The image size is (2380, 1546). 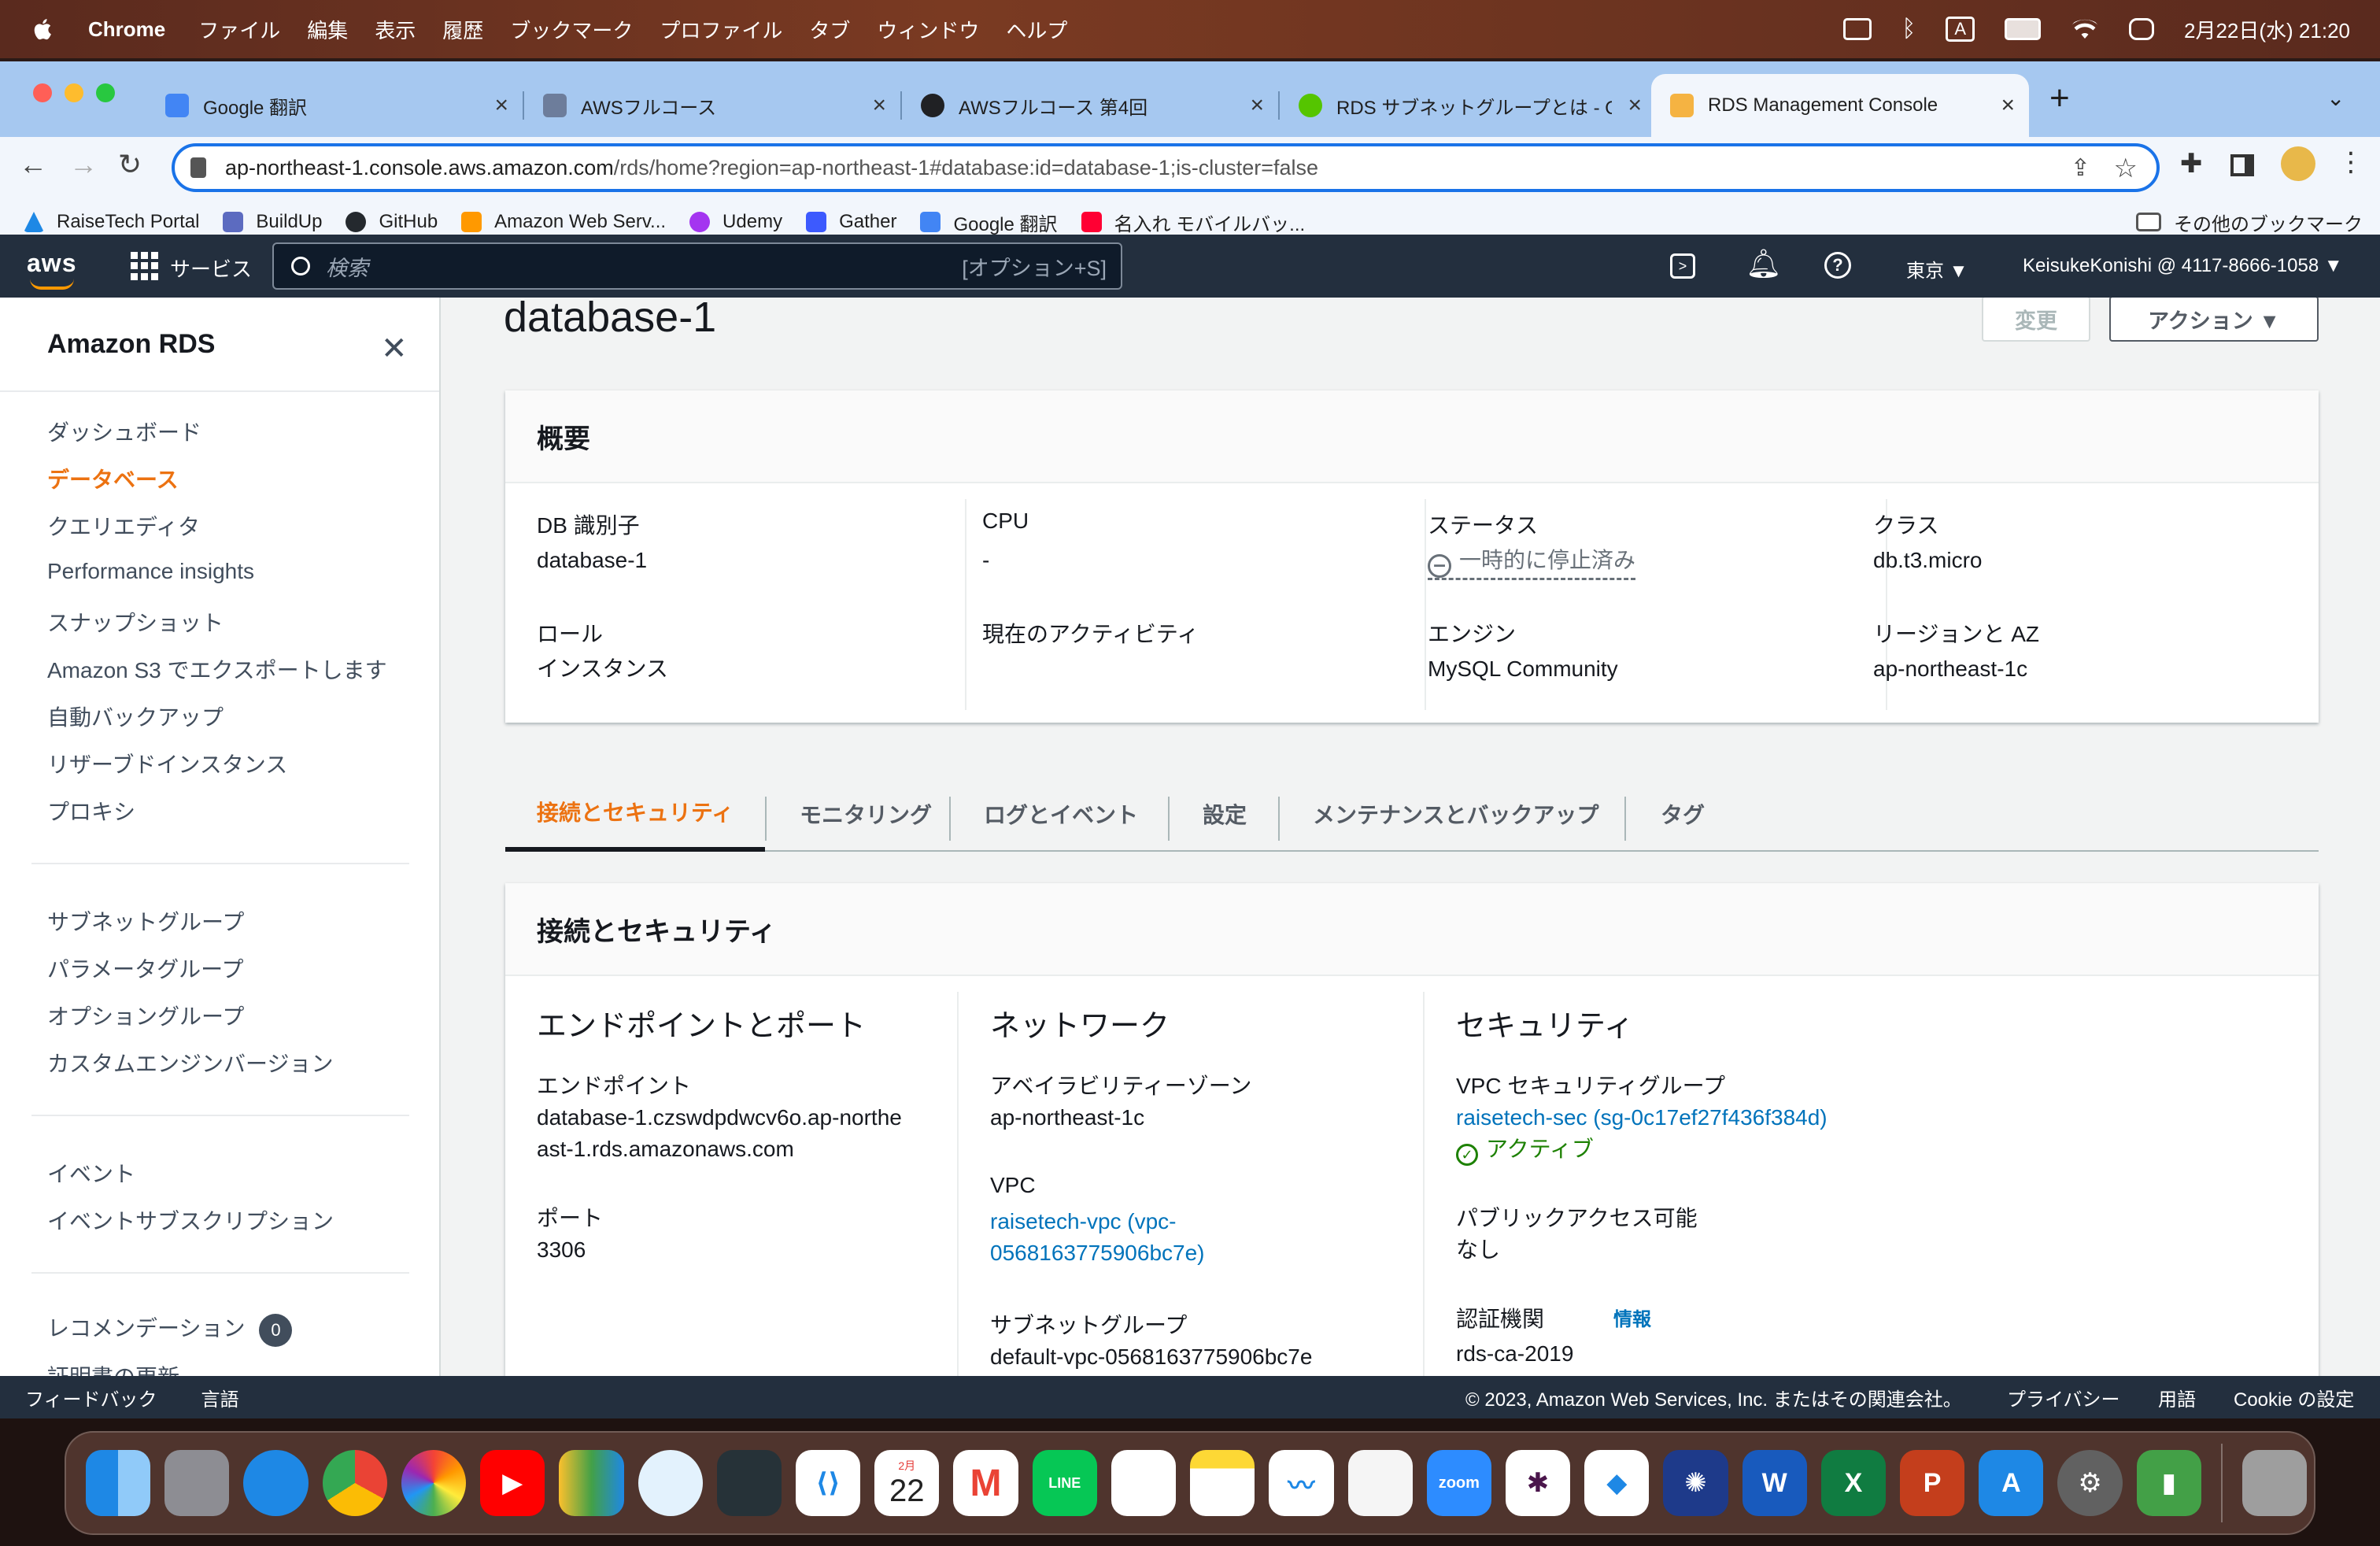 What do you see at coordinates (1695, 1483) in the screenshot?
I see `cluster-app-icon: ✺` at bounding box center [1695, 1483].